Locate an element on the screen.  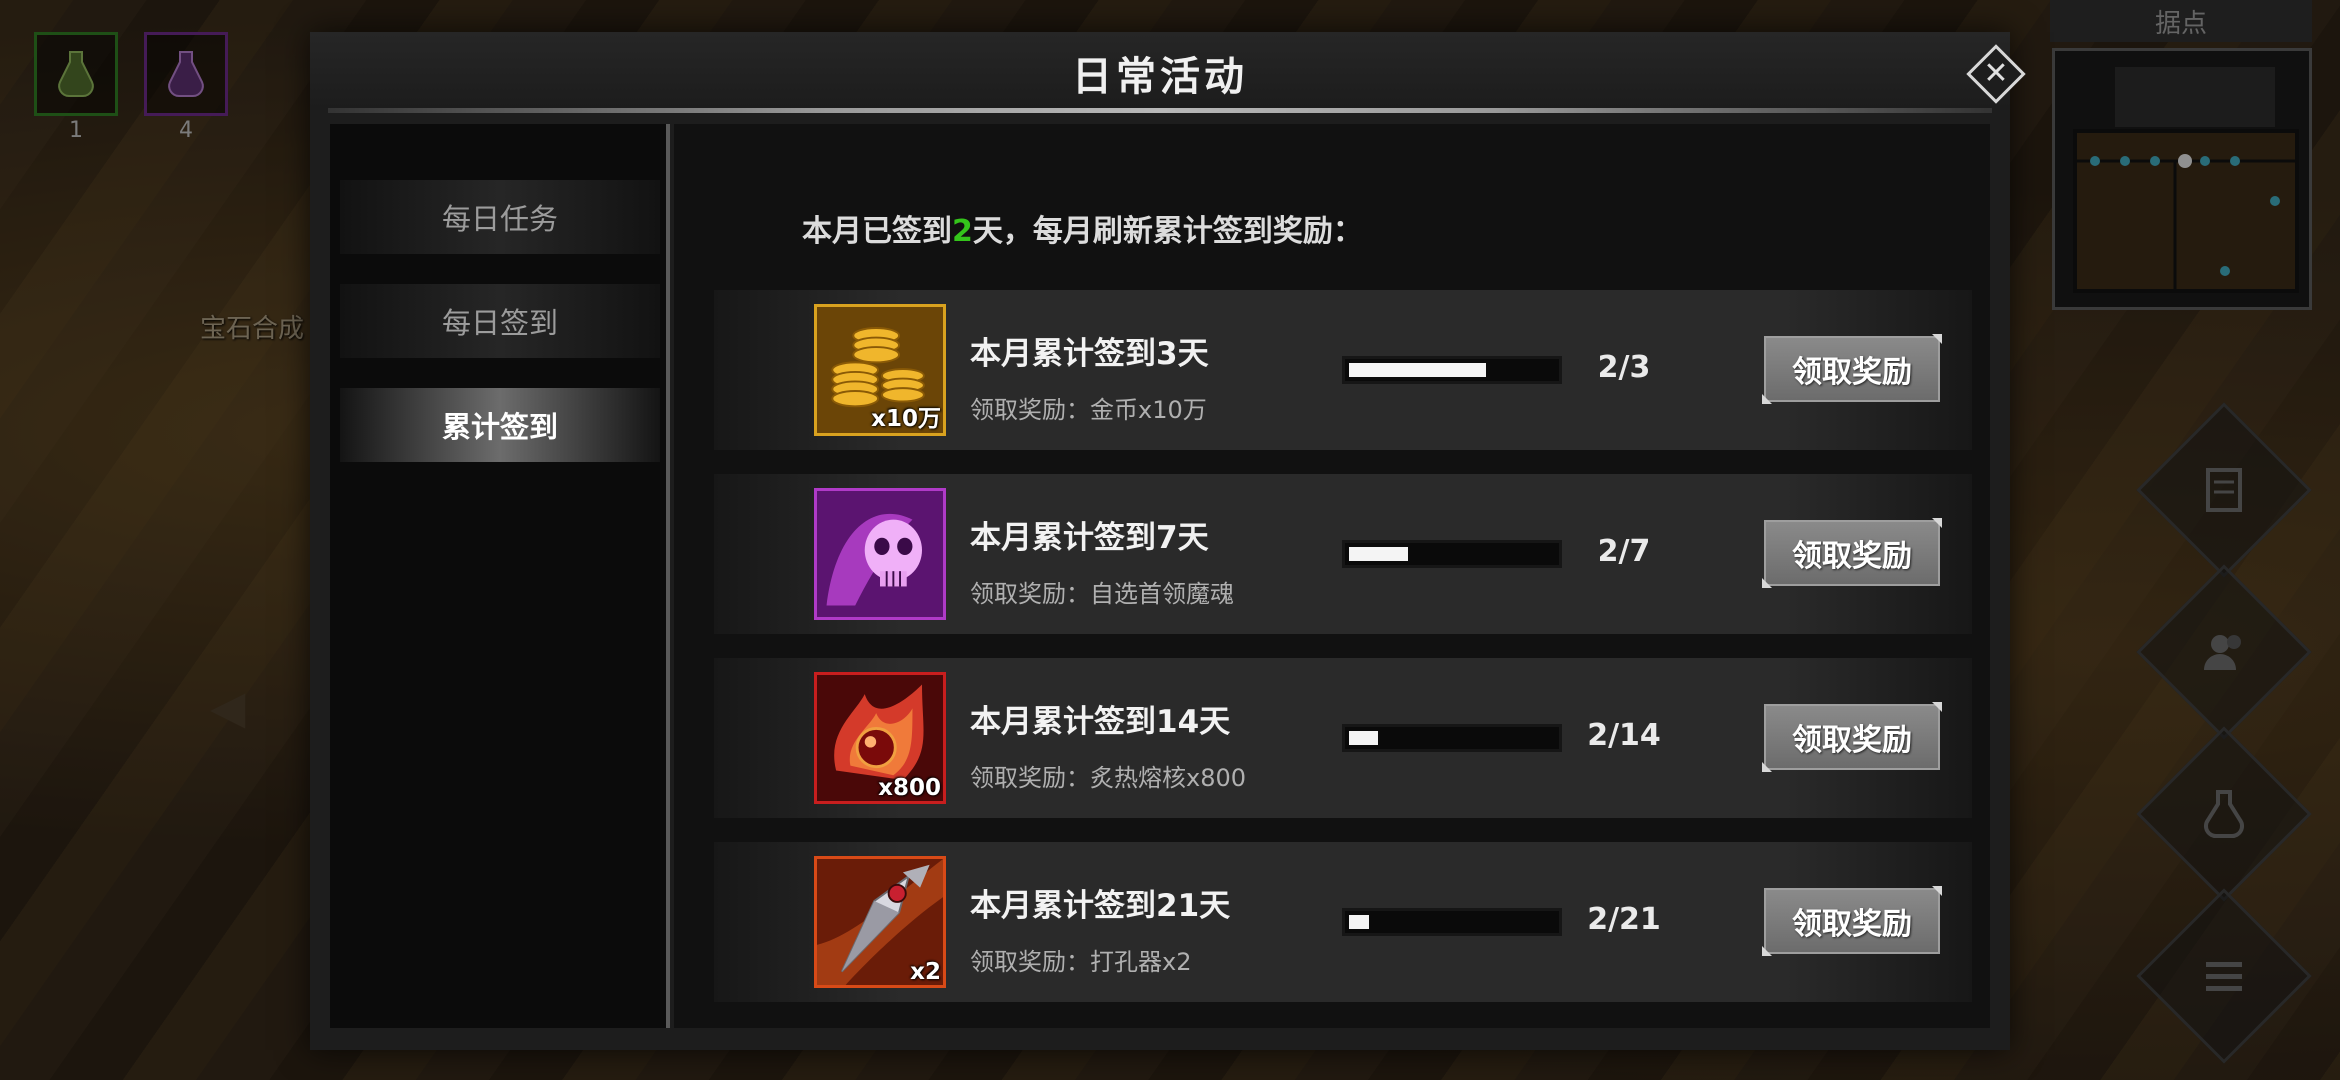
progress-text: 2/3 is located at coordinates (1624, 367).